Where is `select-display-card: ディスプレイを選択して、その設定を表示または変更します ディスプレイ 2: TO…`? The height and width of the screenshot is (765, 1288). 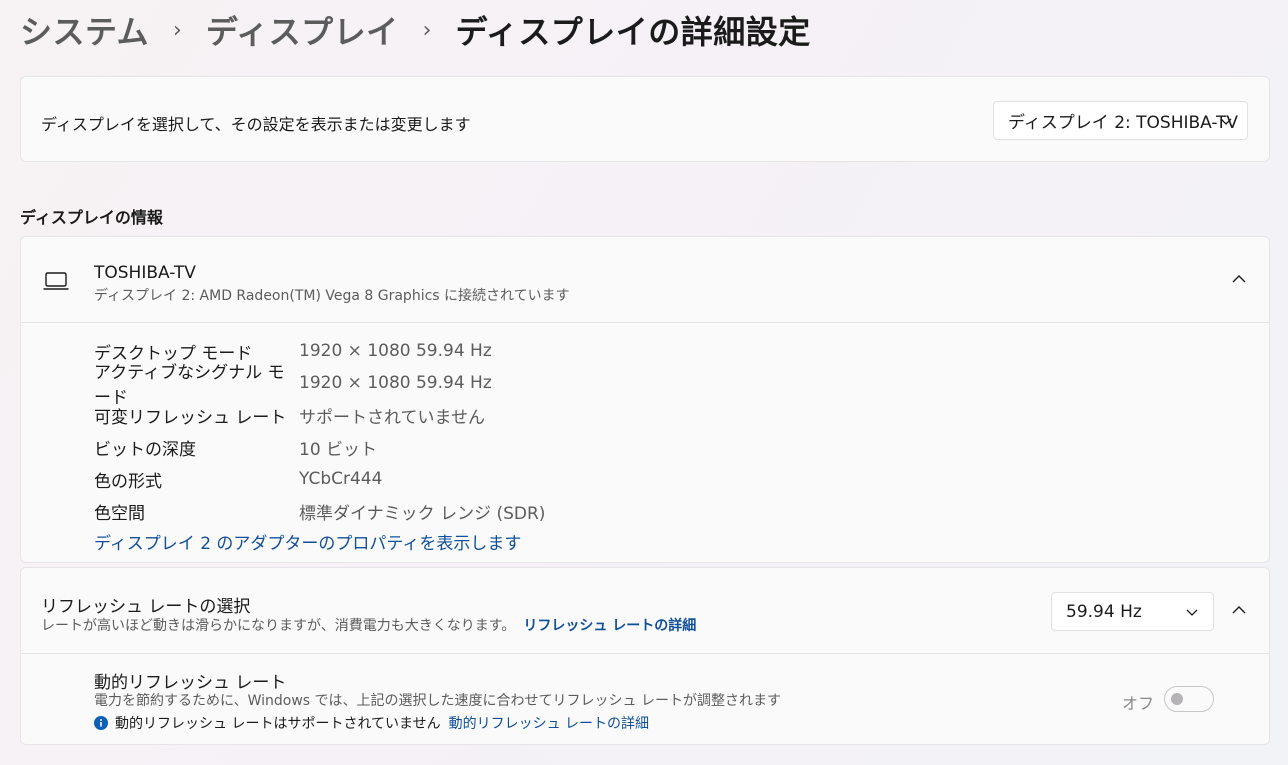 select-display-card: ディスプレイを選択して、その設定を表示または変更します ディスプレイ 2: TO… is located at coordinates (645, 119).